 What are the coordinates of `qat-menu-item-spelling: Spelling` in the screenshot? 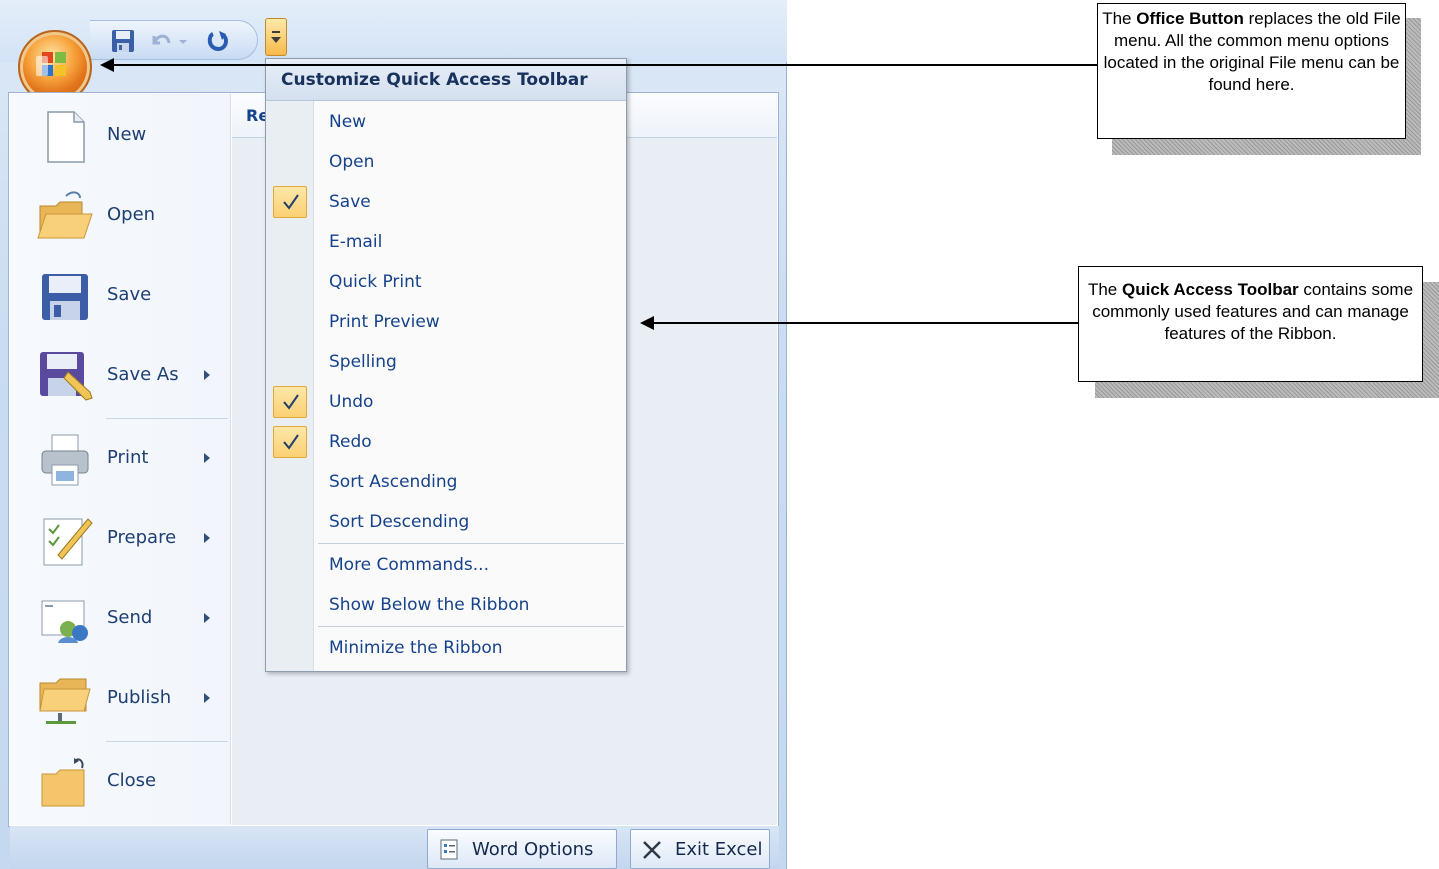 It's located at (446, 362).